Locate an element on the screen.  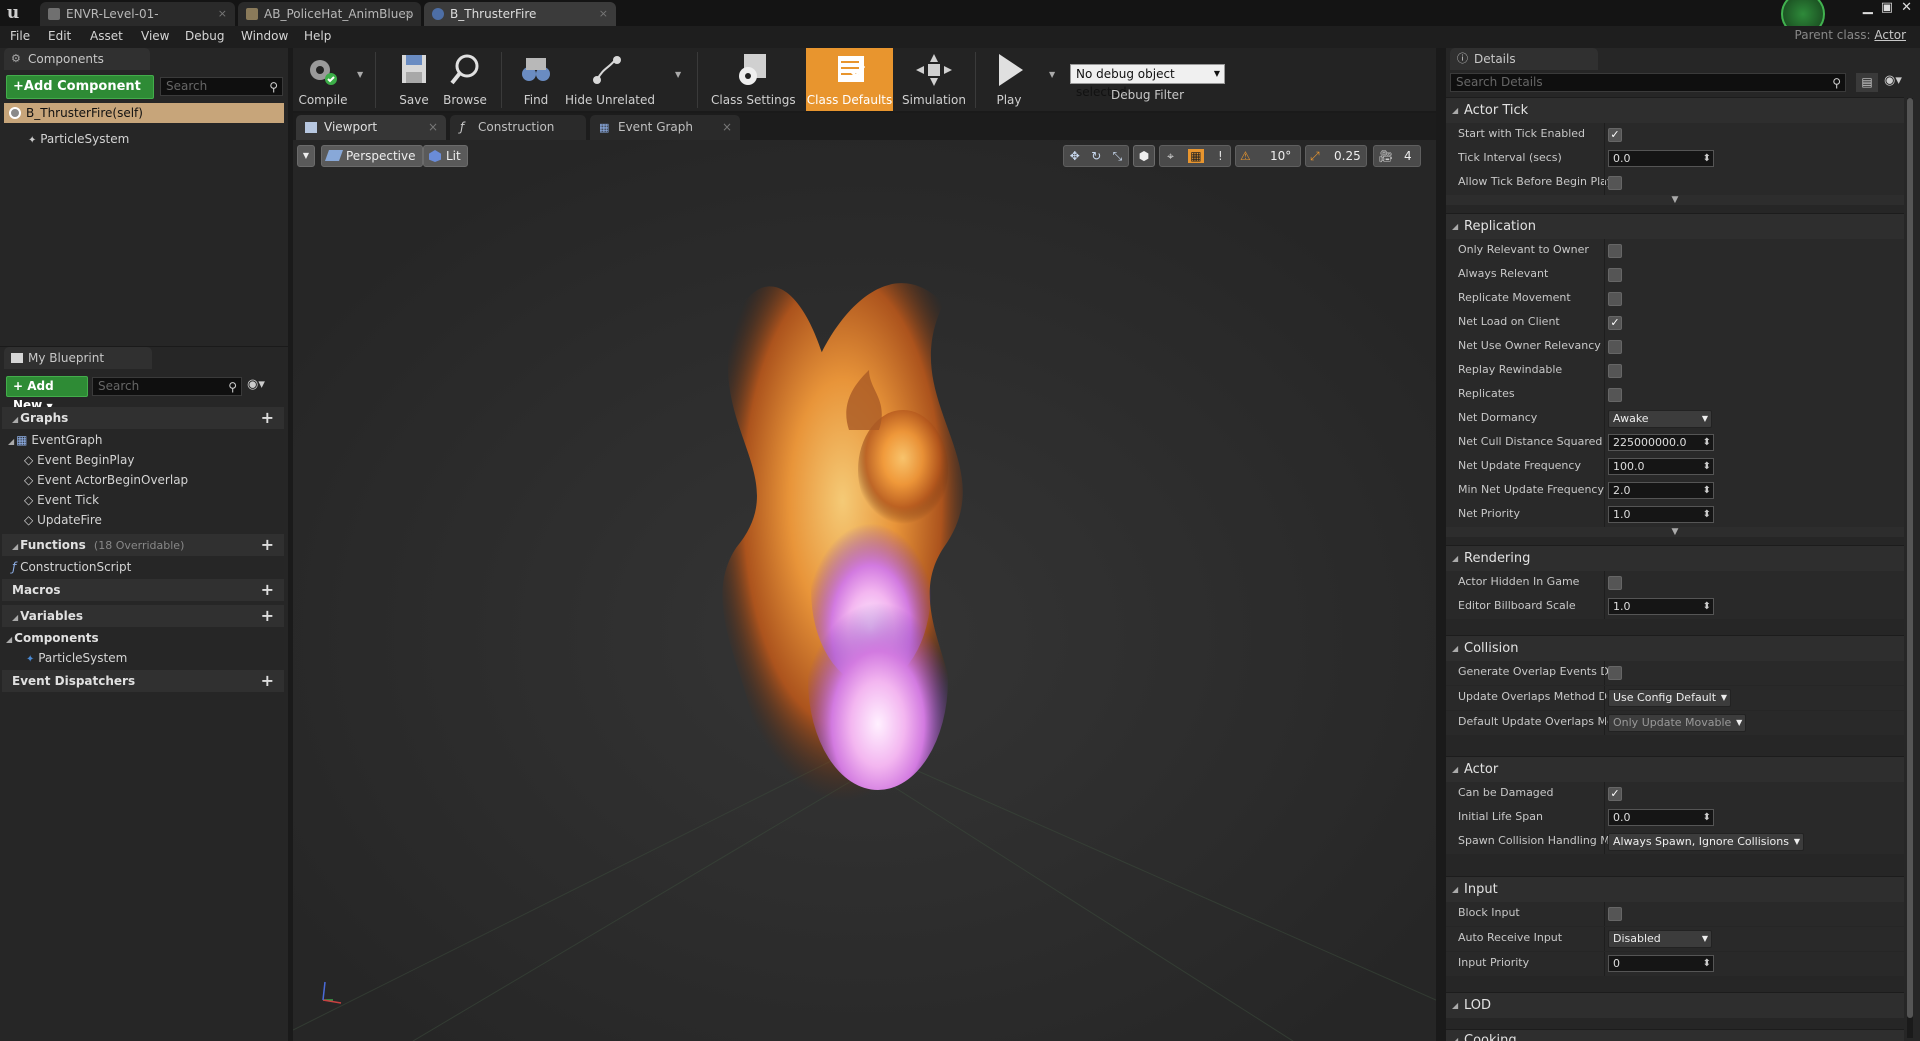
property-matrix-icon: ▤ is located at coordinates (1867, 82).